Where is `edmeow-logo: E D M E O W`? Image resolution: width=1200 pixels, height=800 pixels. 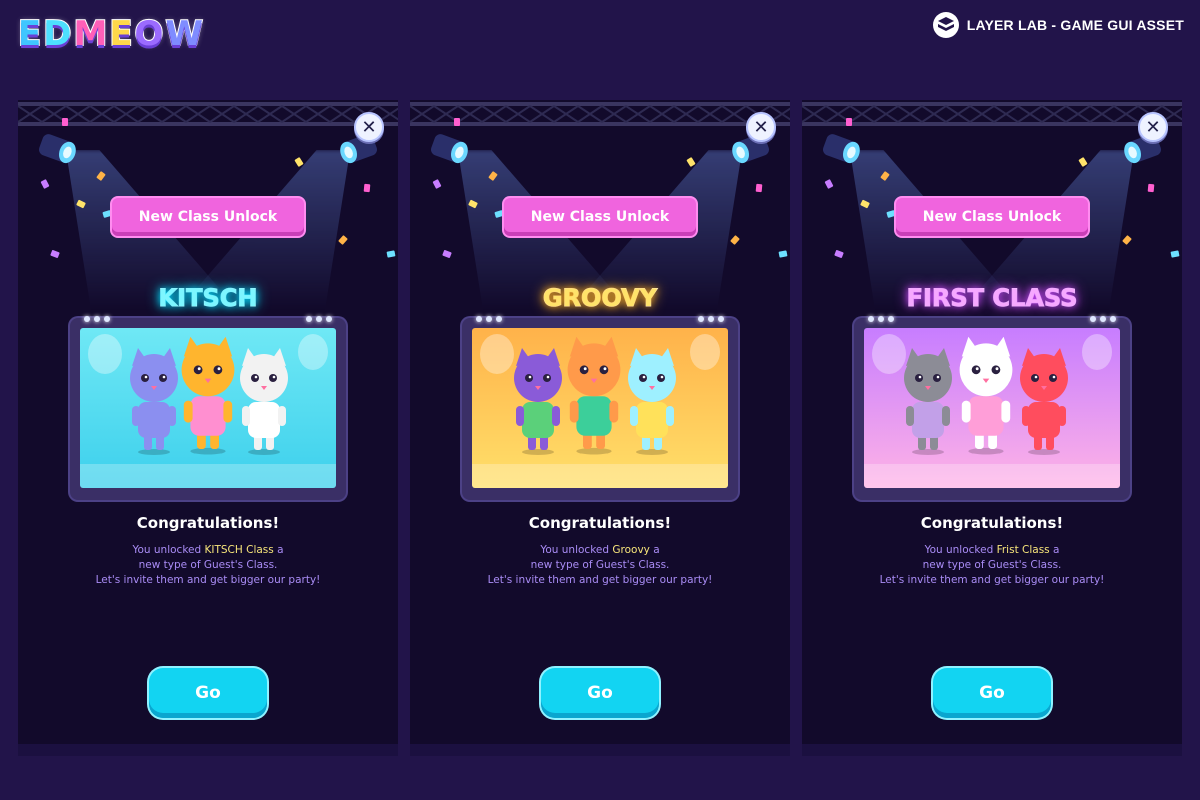 edmeow-logo: E D M E O W is located at coordinates (110, 34).